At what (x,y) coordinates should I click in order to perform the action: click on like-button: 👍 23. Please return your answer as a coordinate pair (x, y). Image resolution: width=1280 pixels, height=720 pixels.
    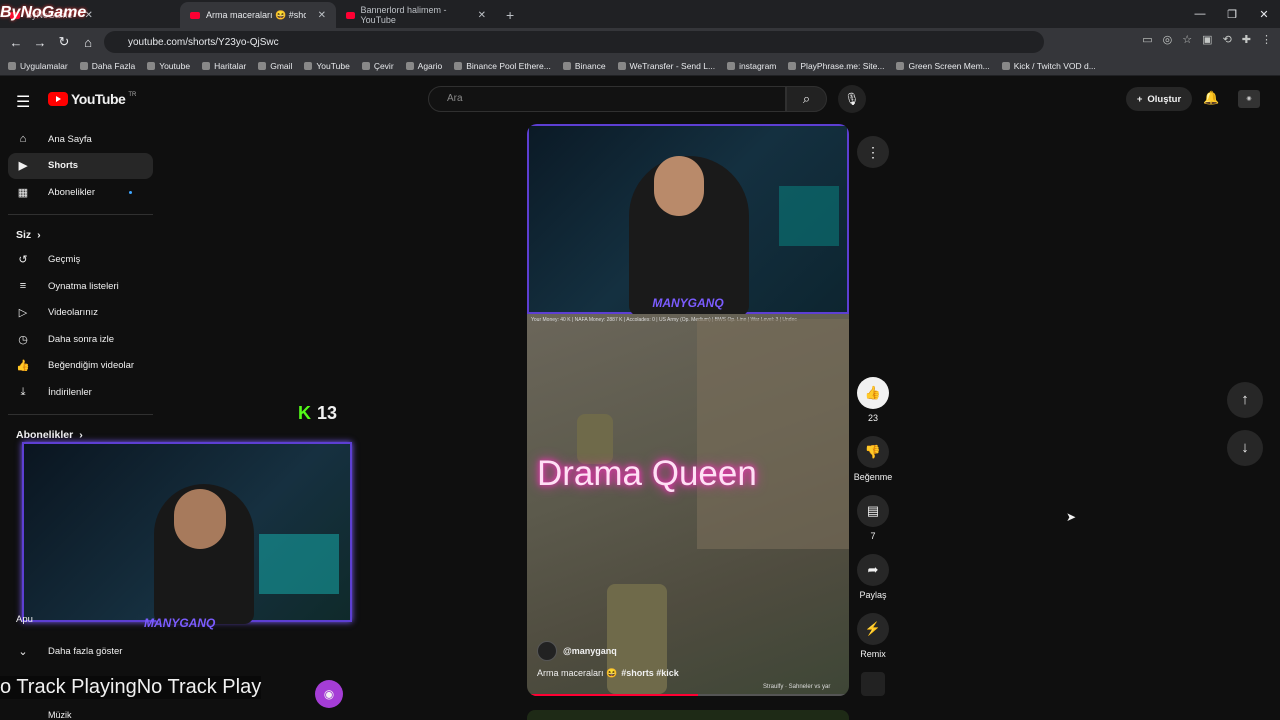
    Looking at the image, I should click on (873, 400).